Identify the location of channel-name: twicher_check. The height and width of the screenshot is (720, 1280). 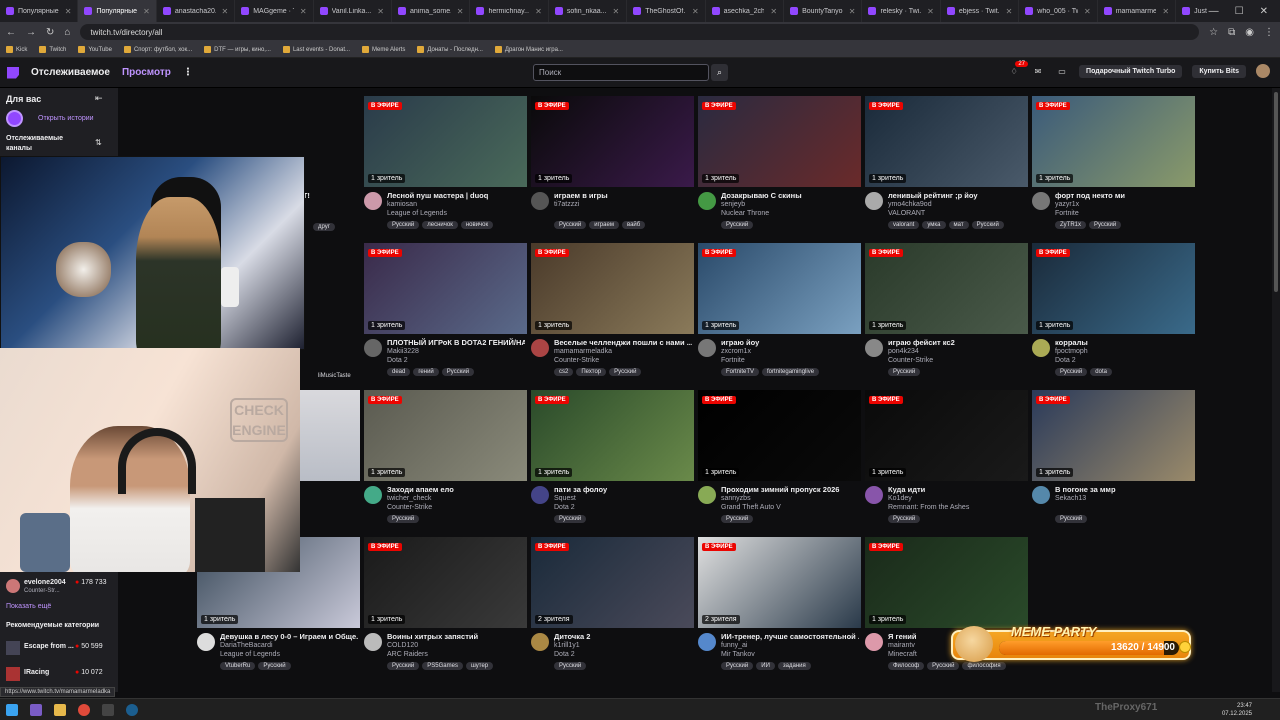
(409, 498).